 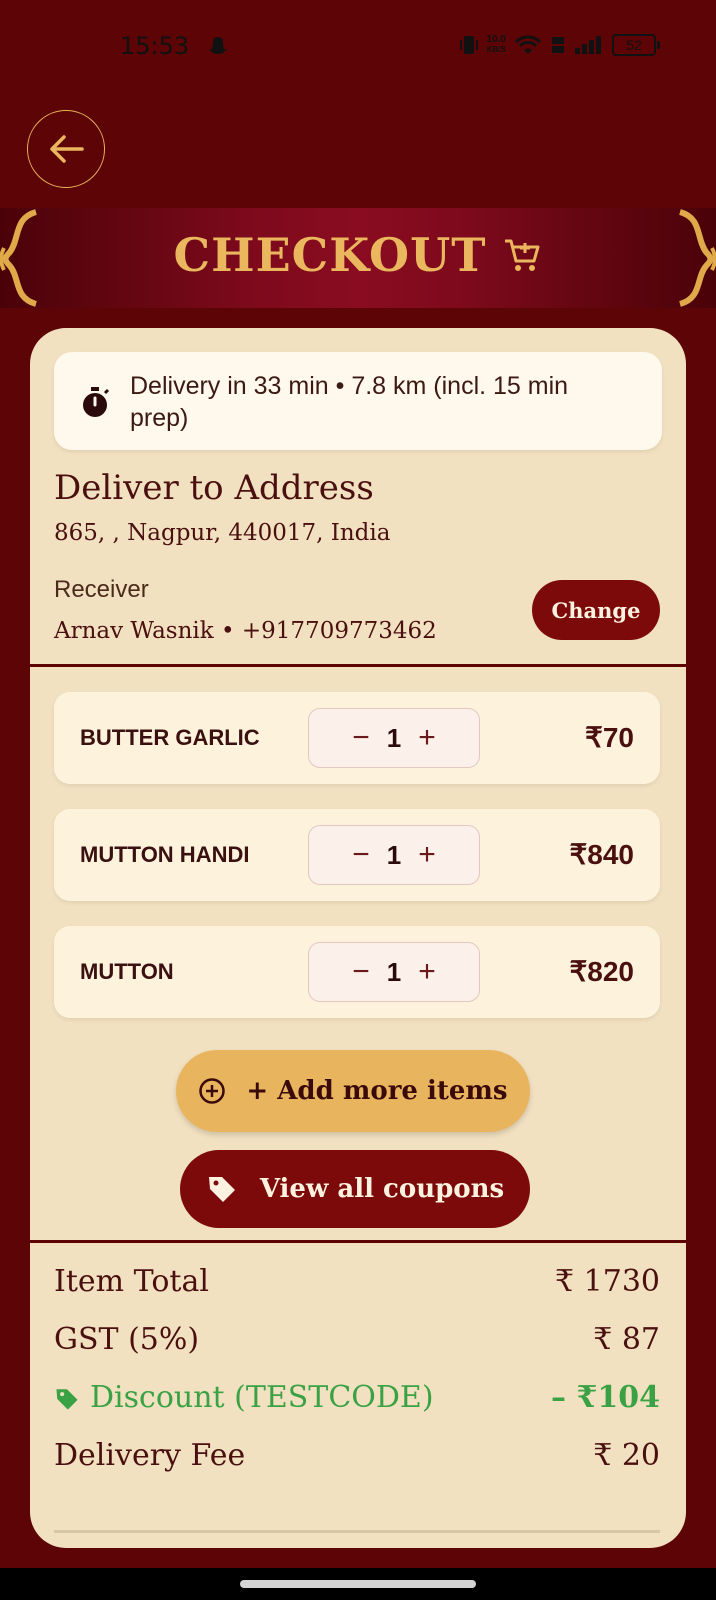 What do you see at coordinates (496, 44) in the screenshot?
I see `net-speed: 10.0 KB/S` at bounding box center [496, 44].